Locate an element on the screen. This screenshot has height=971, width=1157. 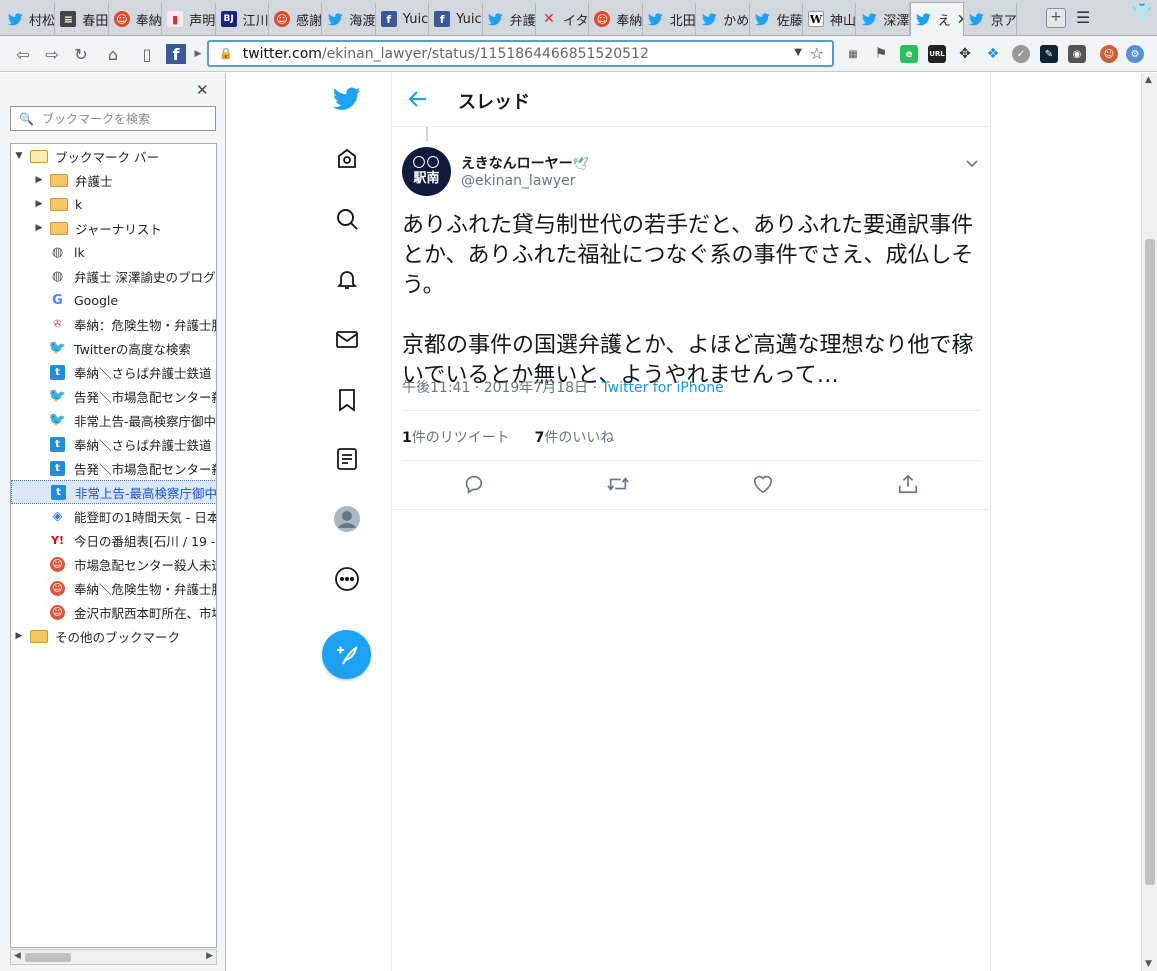
like-label: 件のいいね is located at coordinates (579, 438).